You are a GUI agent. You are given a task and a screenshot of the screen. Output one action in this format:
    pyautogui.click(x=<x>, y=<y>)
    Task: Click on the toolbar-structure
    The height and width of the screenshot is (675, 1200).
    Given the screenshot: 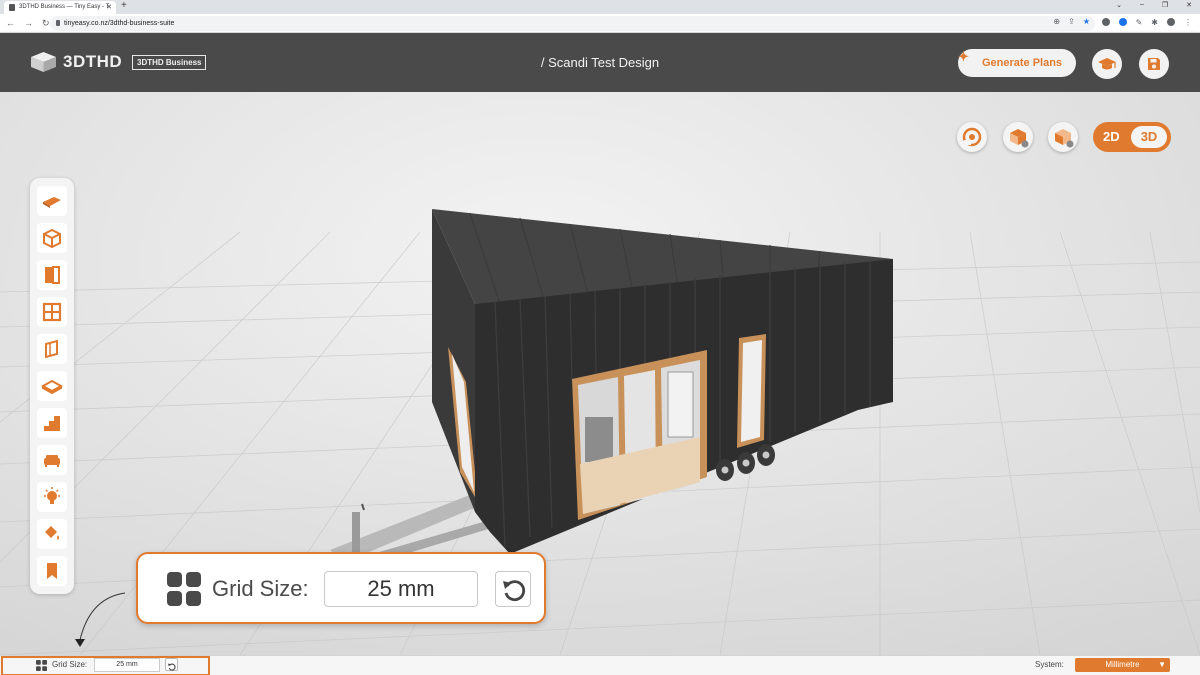 What is the action you would take?
    pyautogui.click(x=52, y=238)
    